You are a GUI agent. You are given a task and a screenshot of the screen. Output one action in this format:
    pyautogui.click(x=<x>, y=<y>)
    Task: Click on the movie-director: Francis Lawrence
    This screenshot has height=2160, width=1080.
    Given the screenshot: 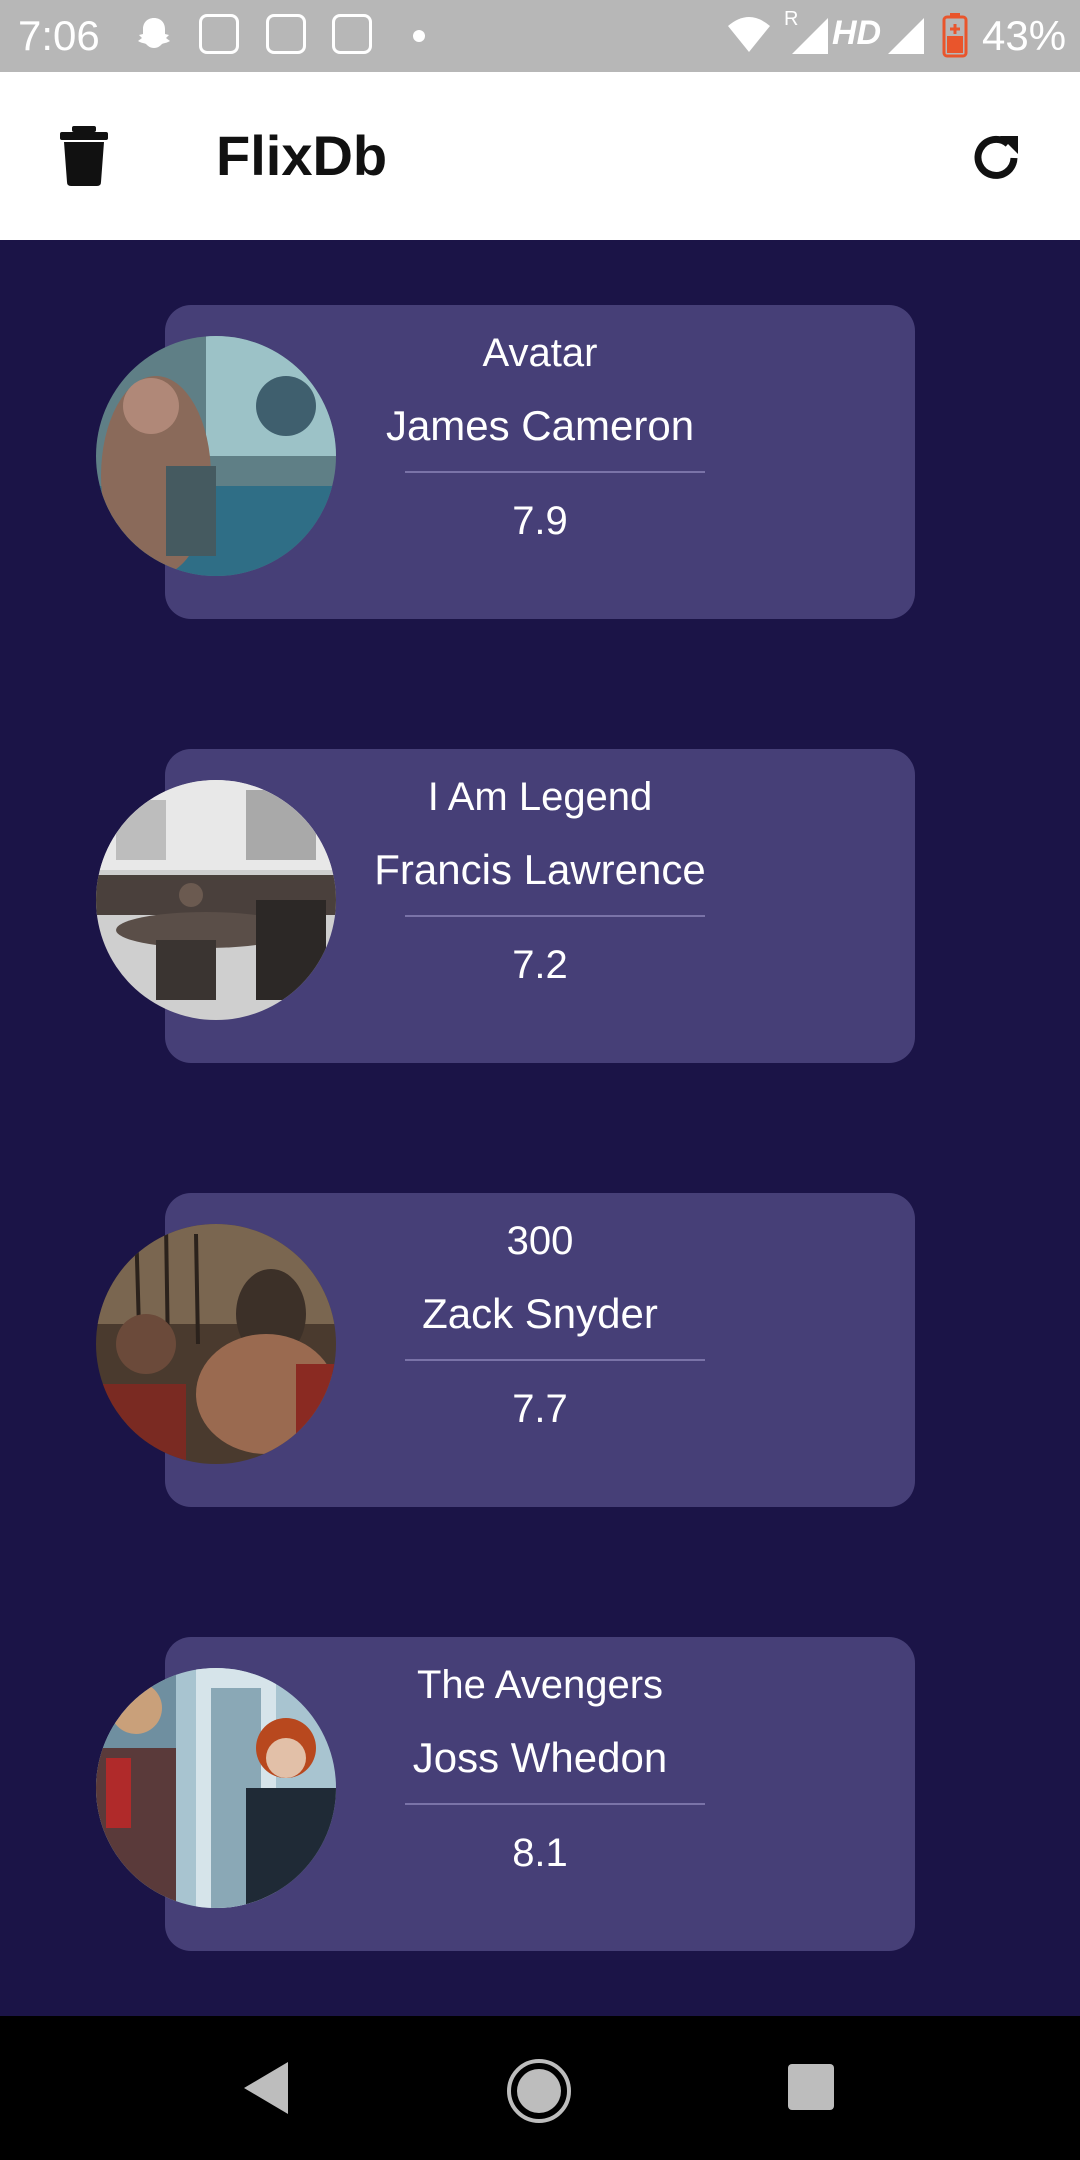 What is the action you would take?
    pyautogui.click(x=540, y=869)
    